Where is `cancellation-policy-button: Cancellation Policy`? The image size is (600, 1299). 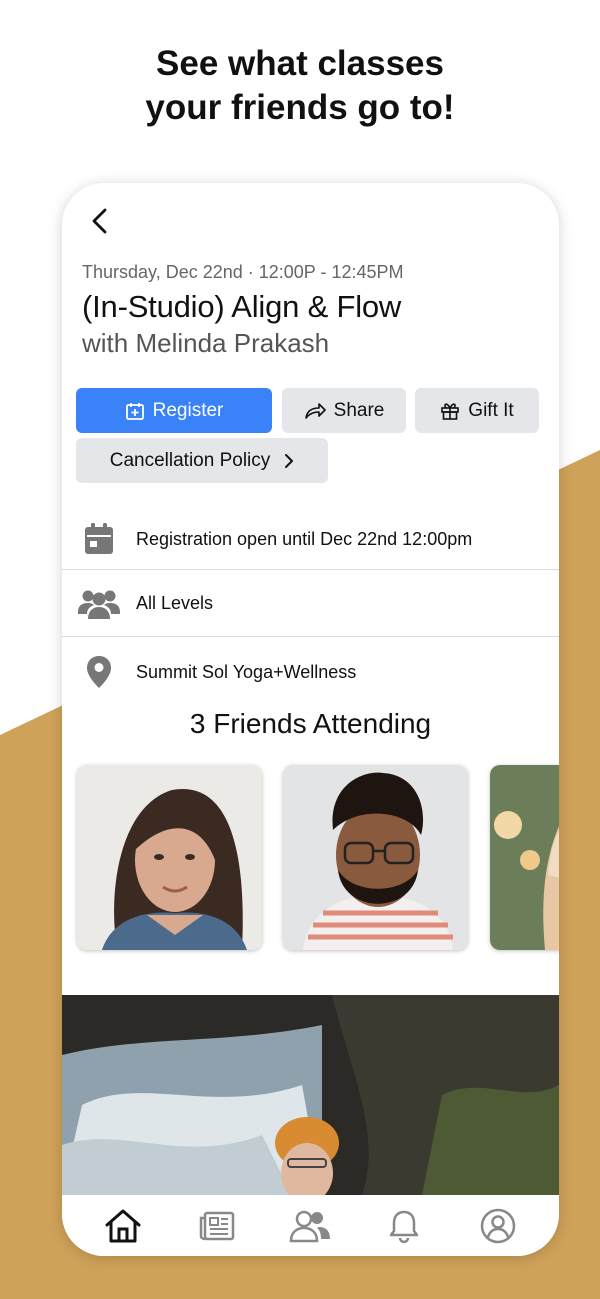
cancellation-policy-button: Cancellation Policy is located at coordinates (202, 460).